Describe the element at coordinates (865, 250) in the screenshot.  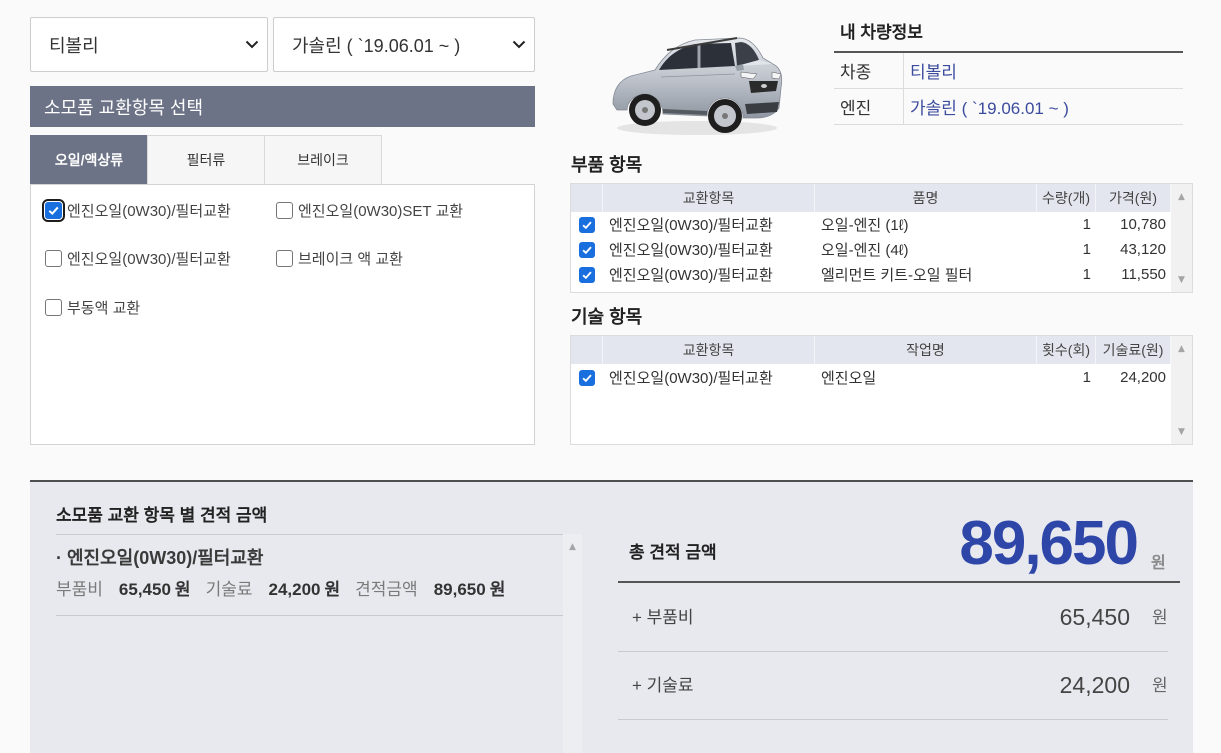
I see `row-part-name: 오일-엔진 (4ℓ)` at that location.